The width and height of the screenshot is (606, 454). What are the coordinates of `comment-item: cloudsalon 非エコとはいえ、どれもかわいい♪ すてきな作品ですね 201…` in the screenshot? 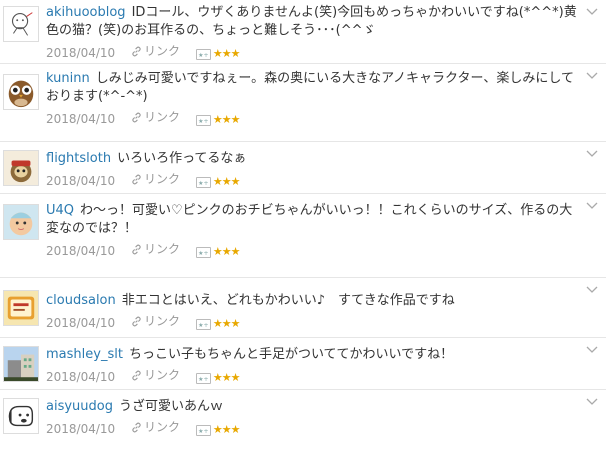 It's located at (303, 308).